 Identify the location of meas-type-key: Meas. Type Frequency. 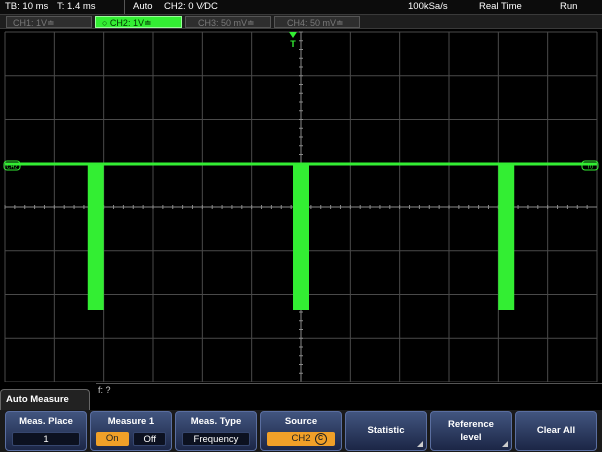
(216, 431).